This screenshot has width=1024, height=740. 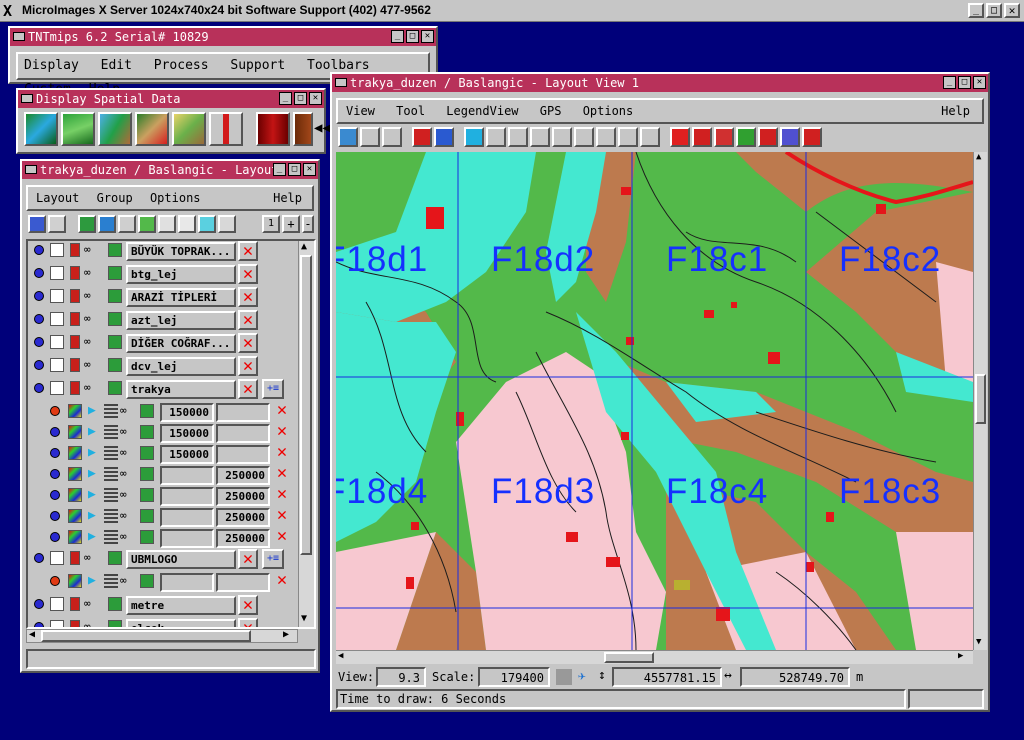 What do you see at coordinates (582, 677) in the screenshot?
I see `satellite-icon: ✈` at bounding box center [582, 677].